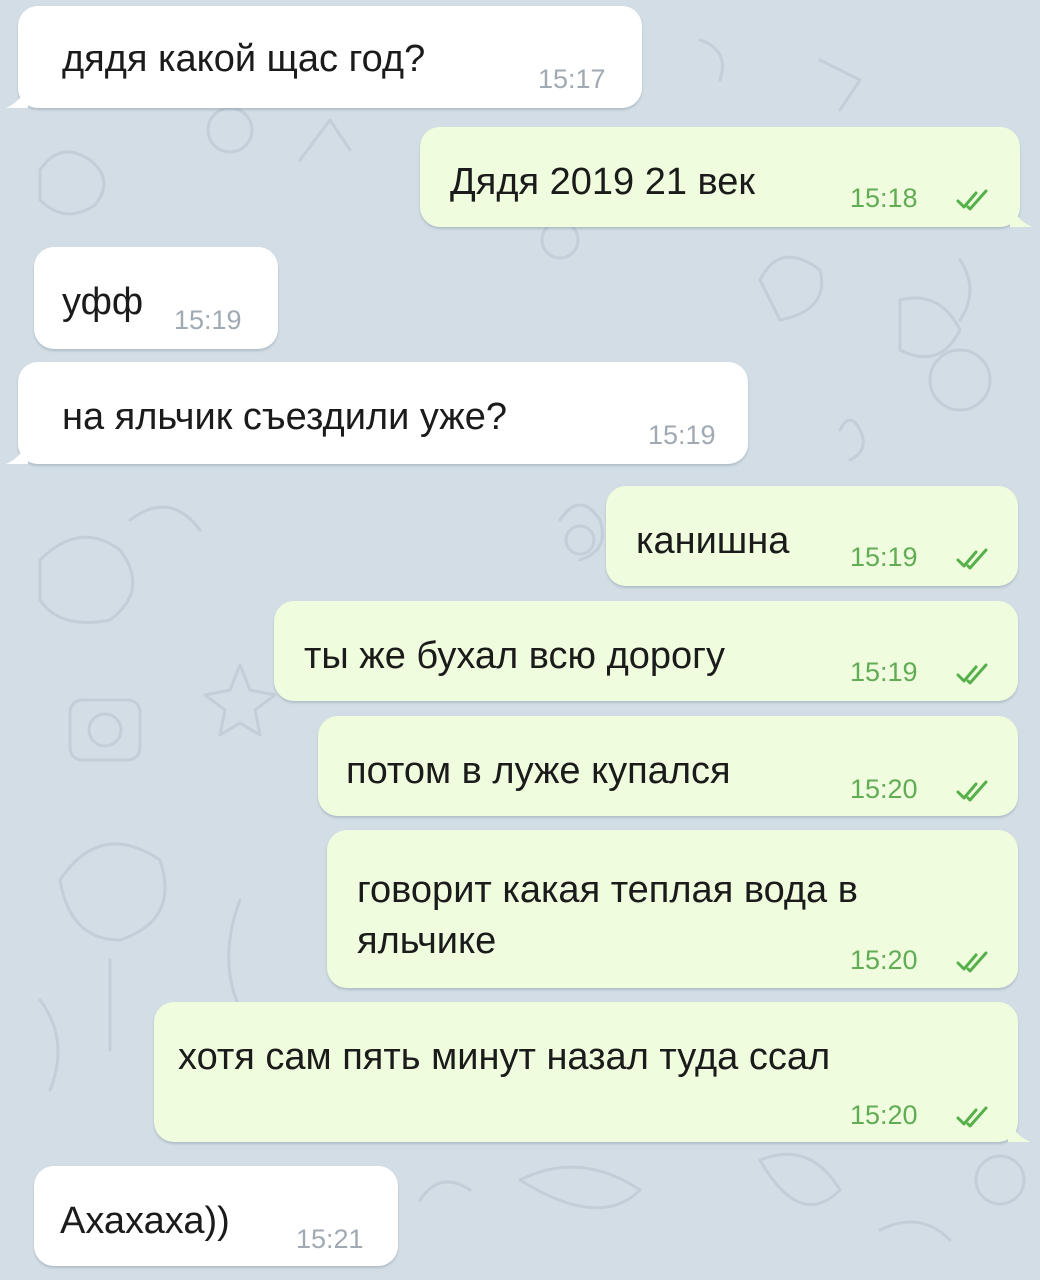 The height and width of the screenshot is (1280, 1040). What do you see at coordinates (504, 1057) in the screenshot?
I see `message-text: хотя сам пять минут назал туда ссал` at bounding box center [504, 1057].